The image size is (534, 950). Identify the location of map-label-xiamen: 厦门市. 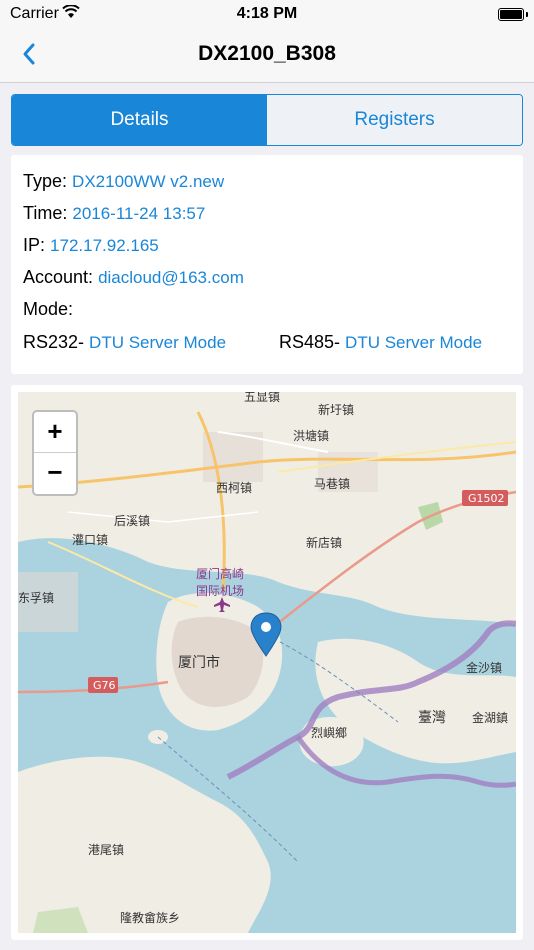
(199, 662).